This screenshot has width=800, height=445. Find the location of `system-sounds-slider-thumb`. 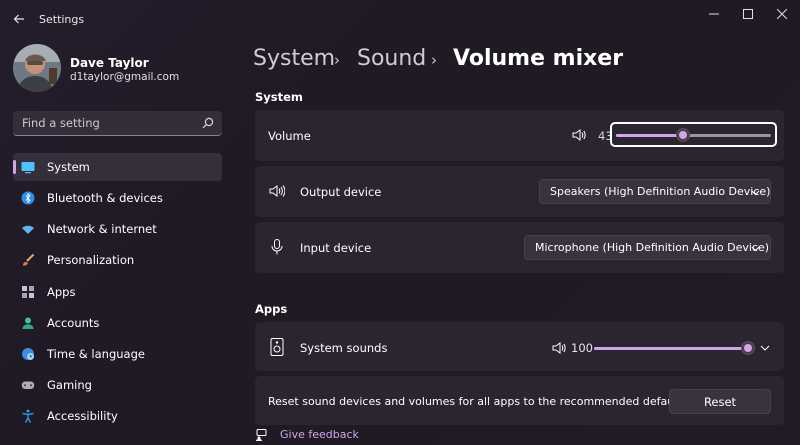

system-sounds-slider-thumb is located at coordinates (748, 348).